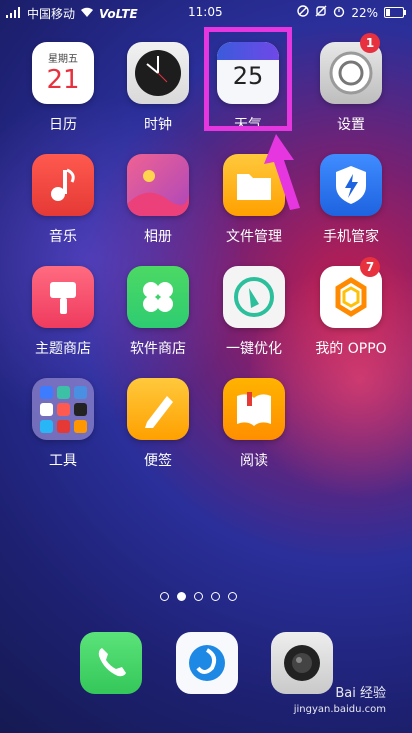 Image resolution: width=412 pixels, height=733 pixels. I want to click on app-label: 设置, so click(351, 125).